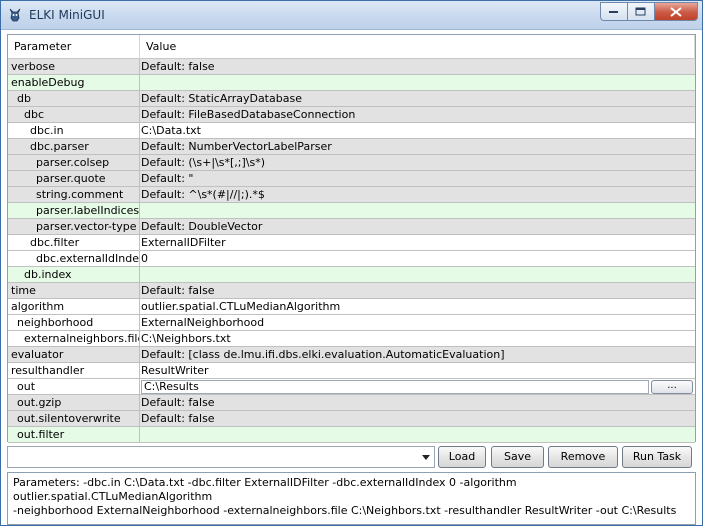 The width and height of the screenshot is (703, 526). Describe the element at coordinates (74, 66) in the screenshot. I see `parameter-name-cell: verbose` at that location.